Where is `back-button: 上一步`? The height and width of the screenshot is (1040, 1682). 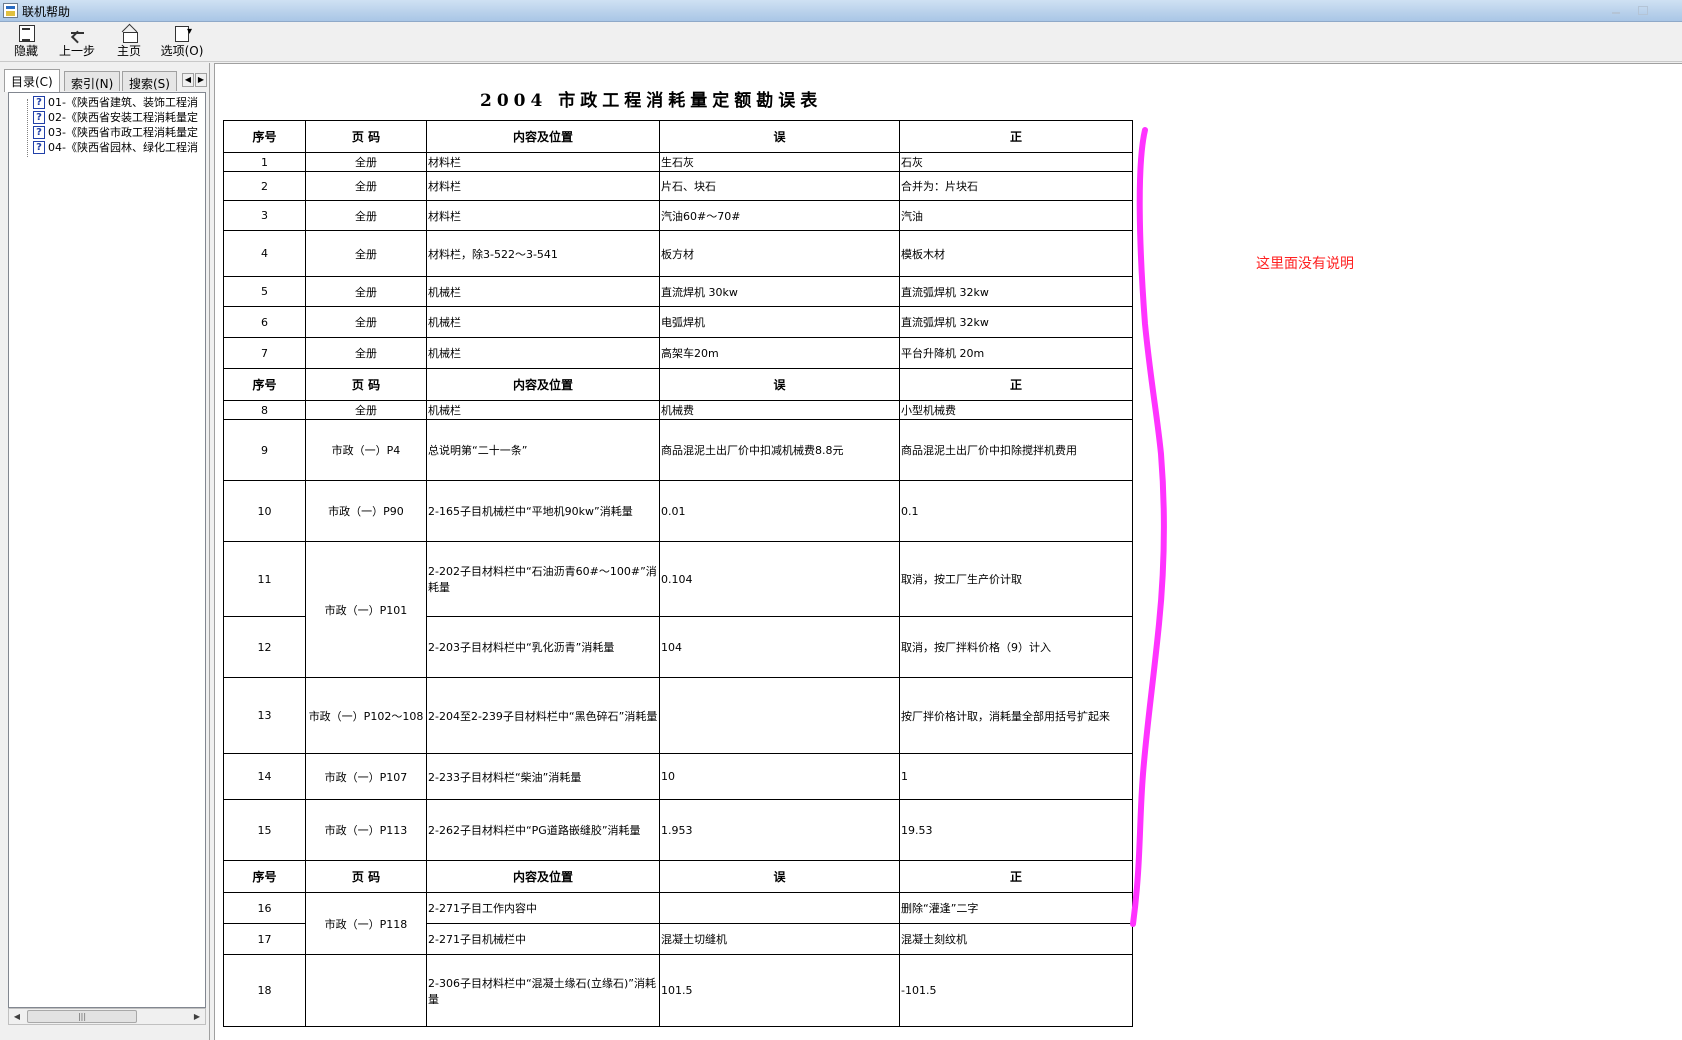 back-button: 上一步 is located at coordinates (77, 42).